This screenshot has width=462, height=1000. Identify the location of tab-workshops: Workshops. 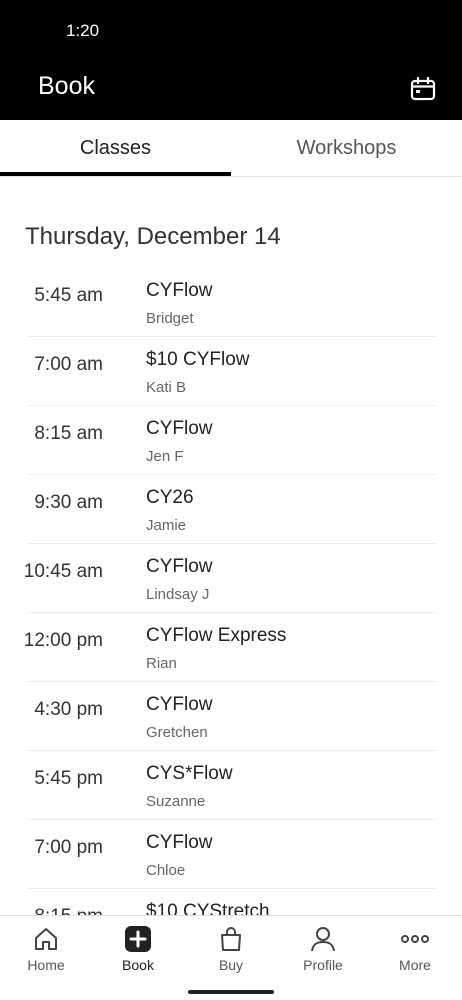
(346, 148).